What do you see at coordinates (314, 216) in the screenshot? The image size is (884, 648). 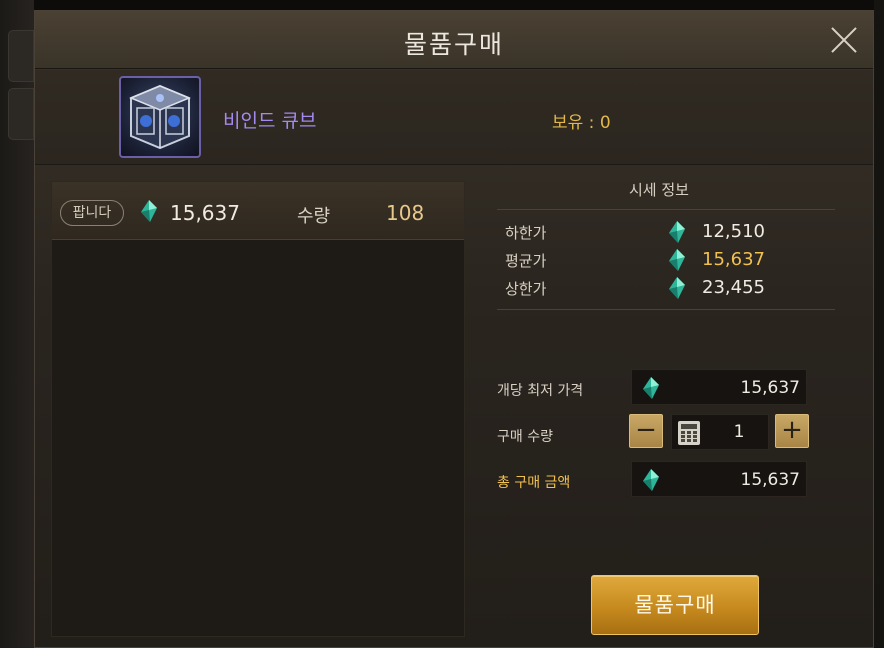 I see `listing-qty-label: 수량` at bounding box center [314, 216].